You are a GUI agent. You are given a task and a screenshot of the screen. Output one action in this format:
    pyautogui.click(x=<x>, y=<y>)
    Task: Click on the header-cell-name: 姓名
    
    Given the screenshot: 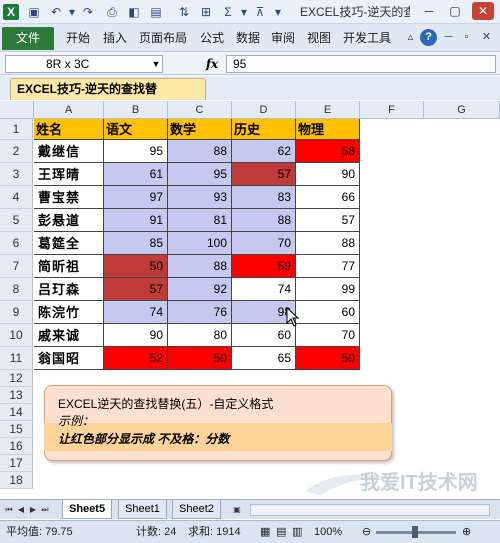 What is the action you would take?
    pyautogui.click(x=69, y=129)
    